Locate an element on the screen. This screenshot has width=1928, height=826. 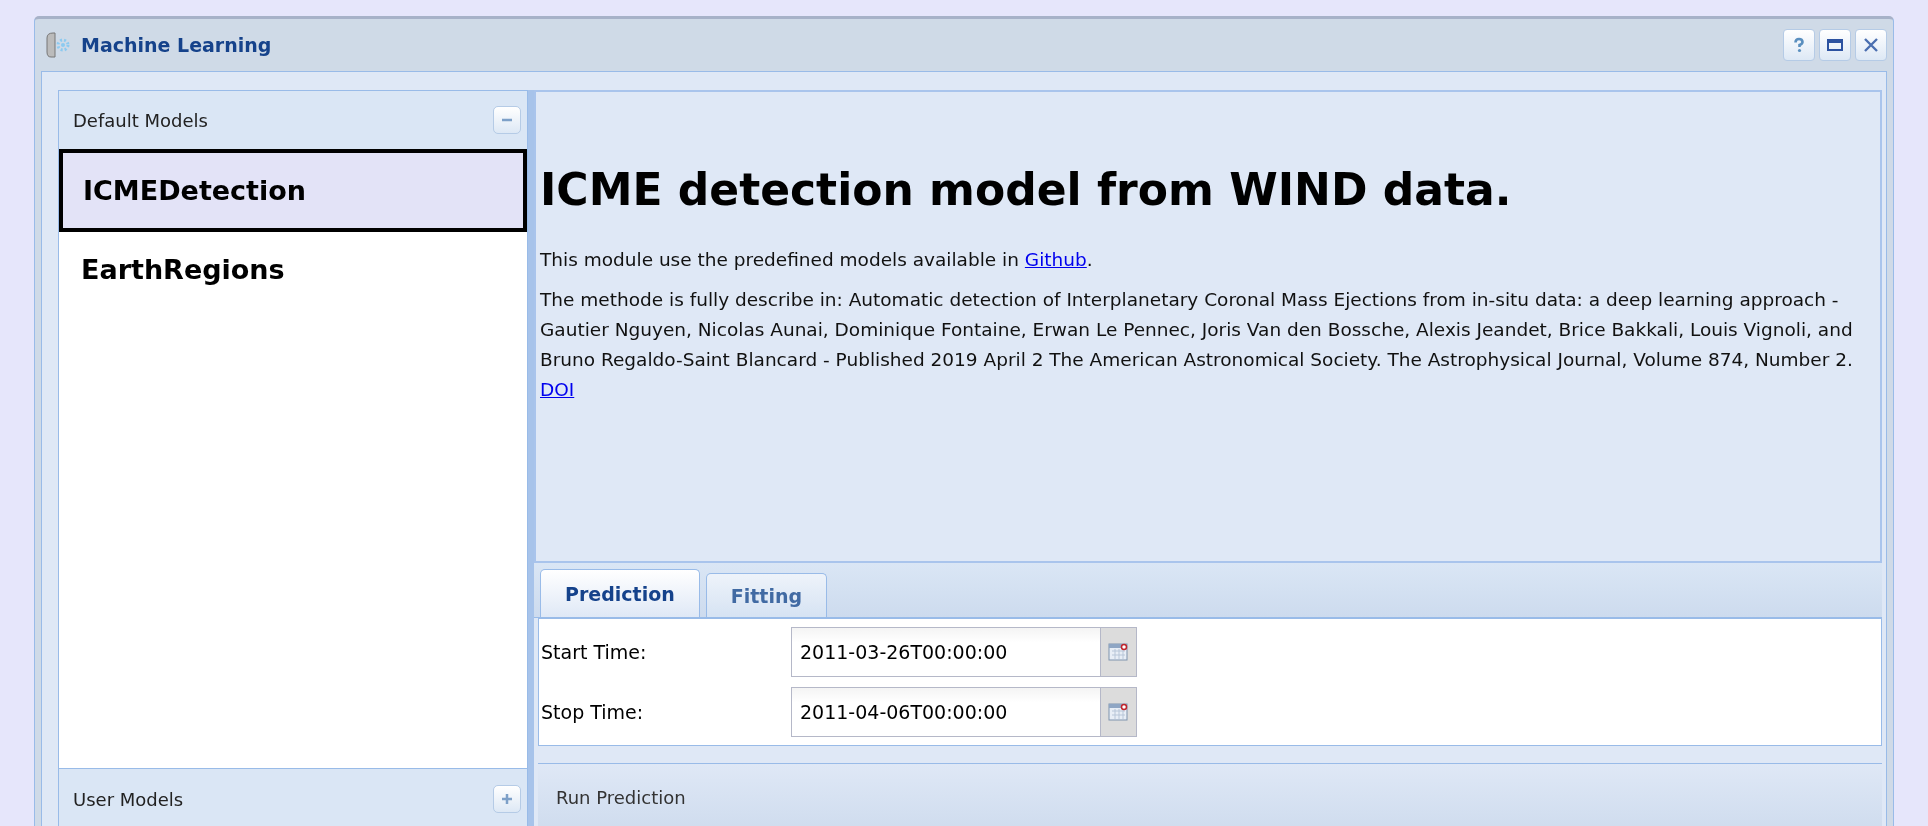
model-heading: ICME detection model from WIND data. is located at coordinates (1026, 189).